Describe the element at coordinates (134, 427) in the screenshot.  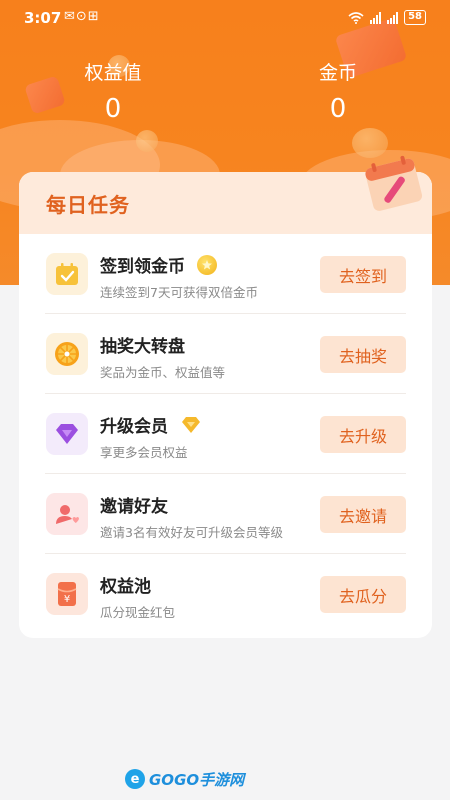
I see `task-title-text: 升级会员` at that location.